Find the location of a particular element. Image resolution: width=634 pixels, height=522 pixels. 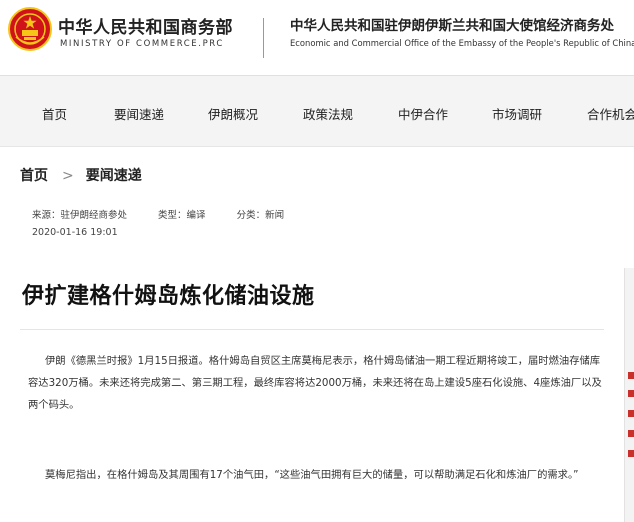

article-meta: 来源：驻伊朗经商参处 类型：编译 分类：新闻 is located at coordinates (158, 214).